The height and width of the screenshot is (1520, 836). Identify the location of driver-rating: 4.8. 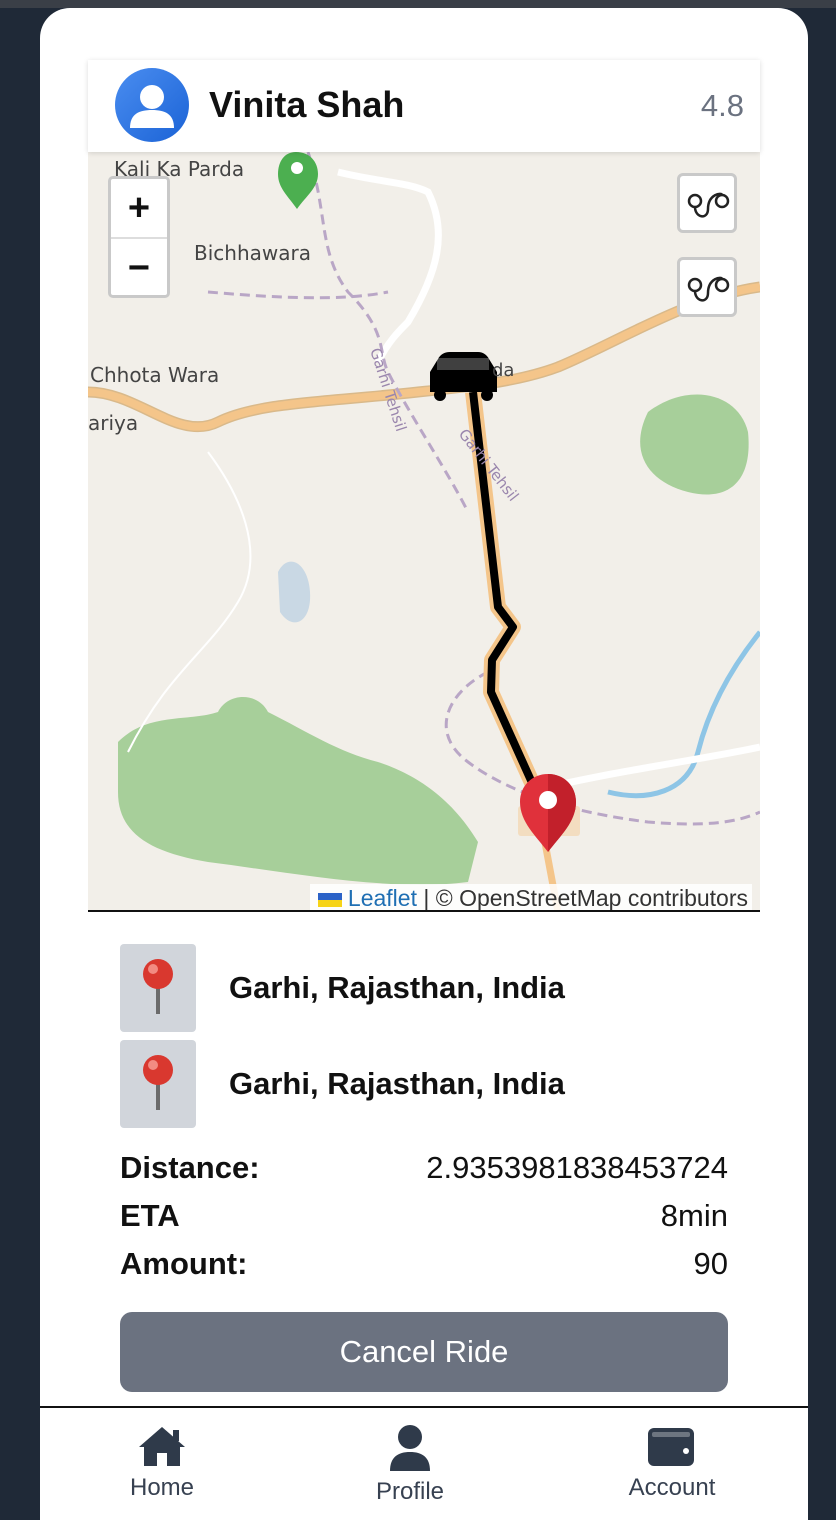
(722, 105).